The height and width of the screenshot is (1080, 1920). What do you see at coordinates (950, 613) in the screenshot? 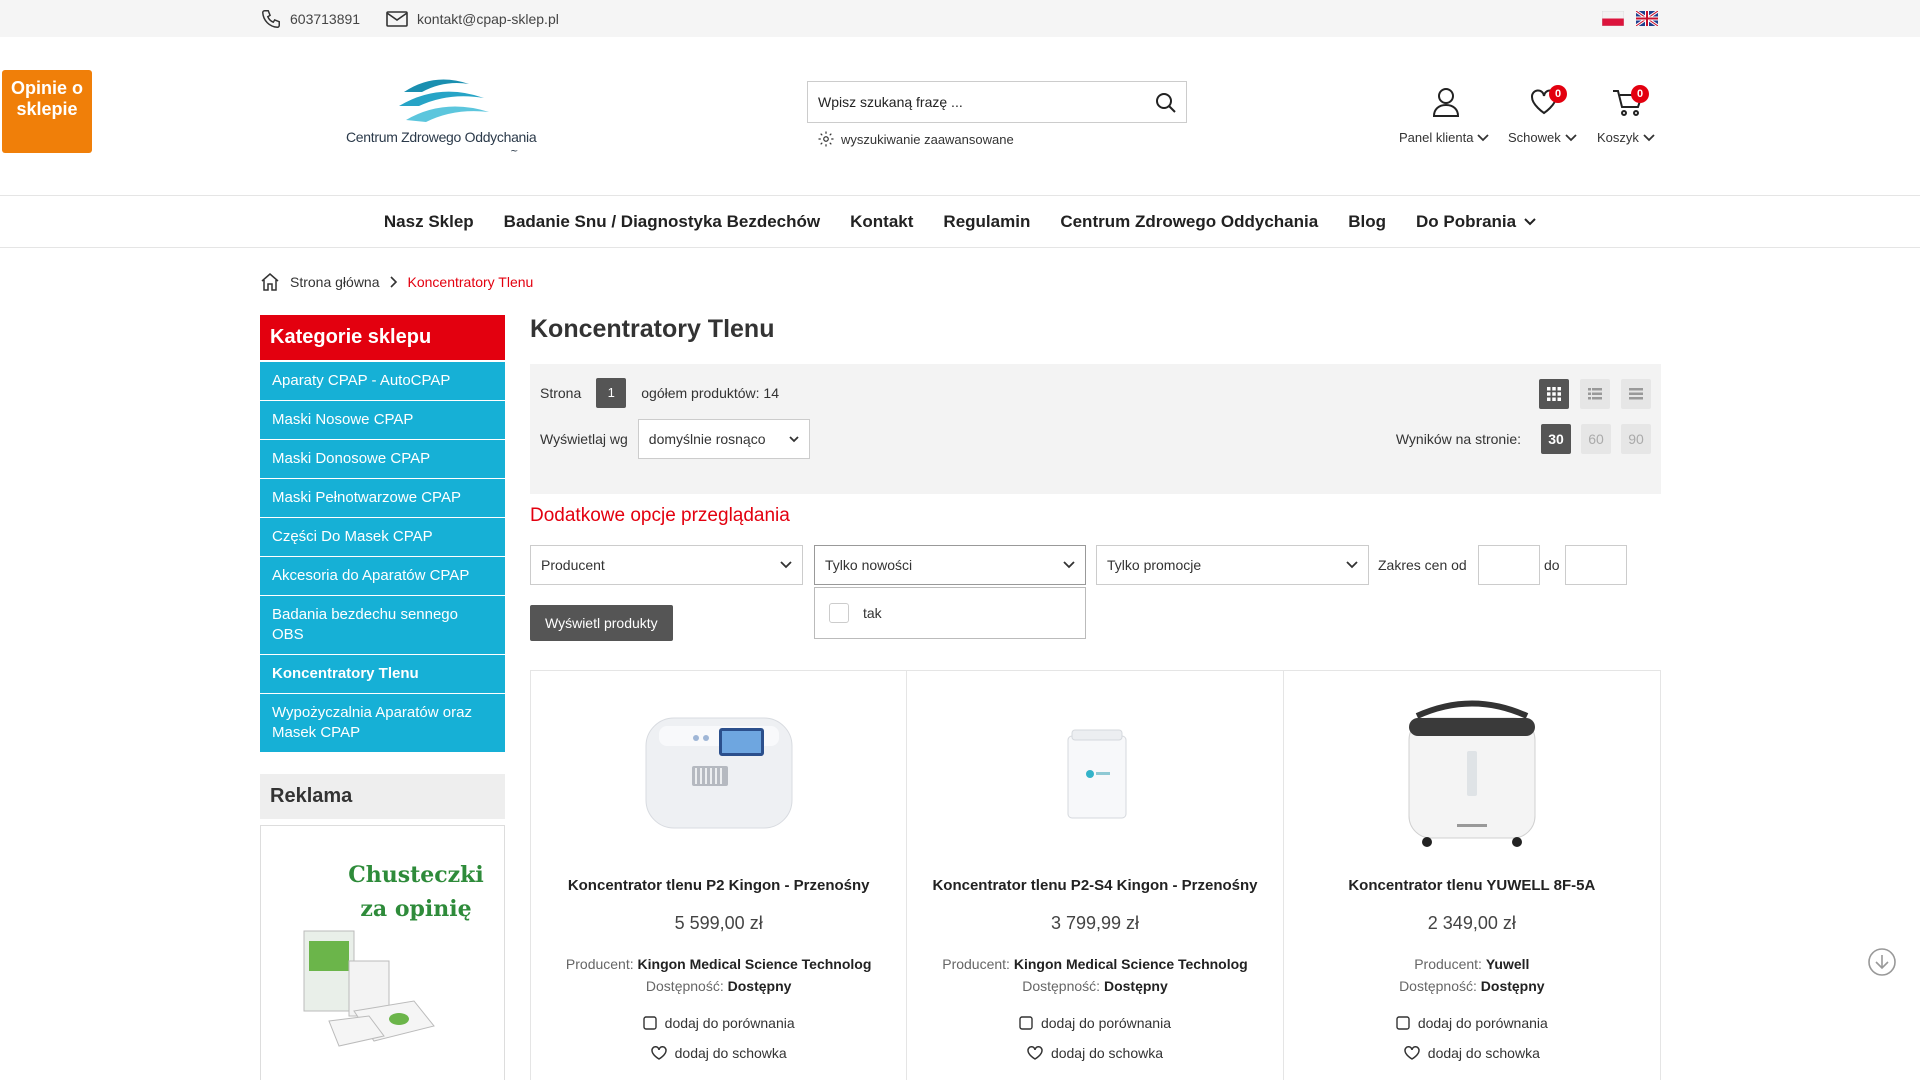
I see `new-only-dropdown: tak` at bounding box center [950, 613].